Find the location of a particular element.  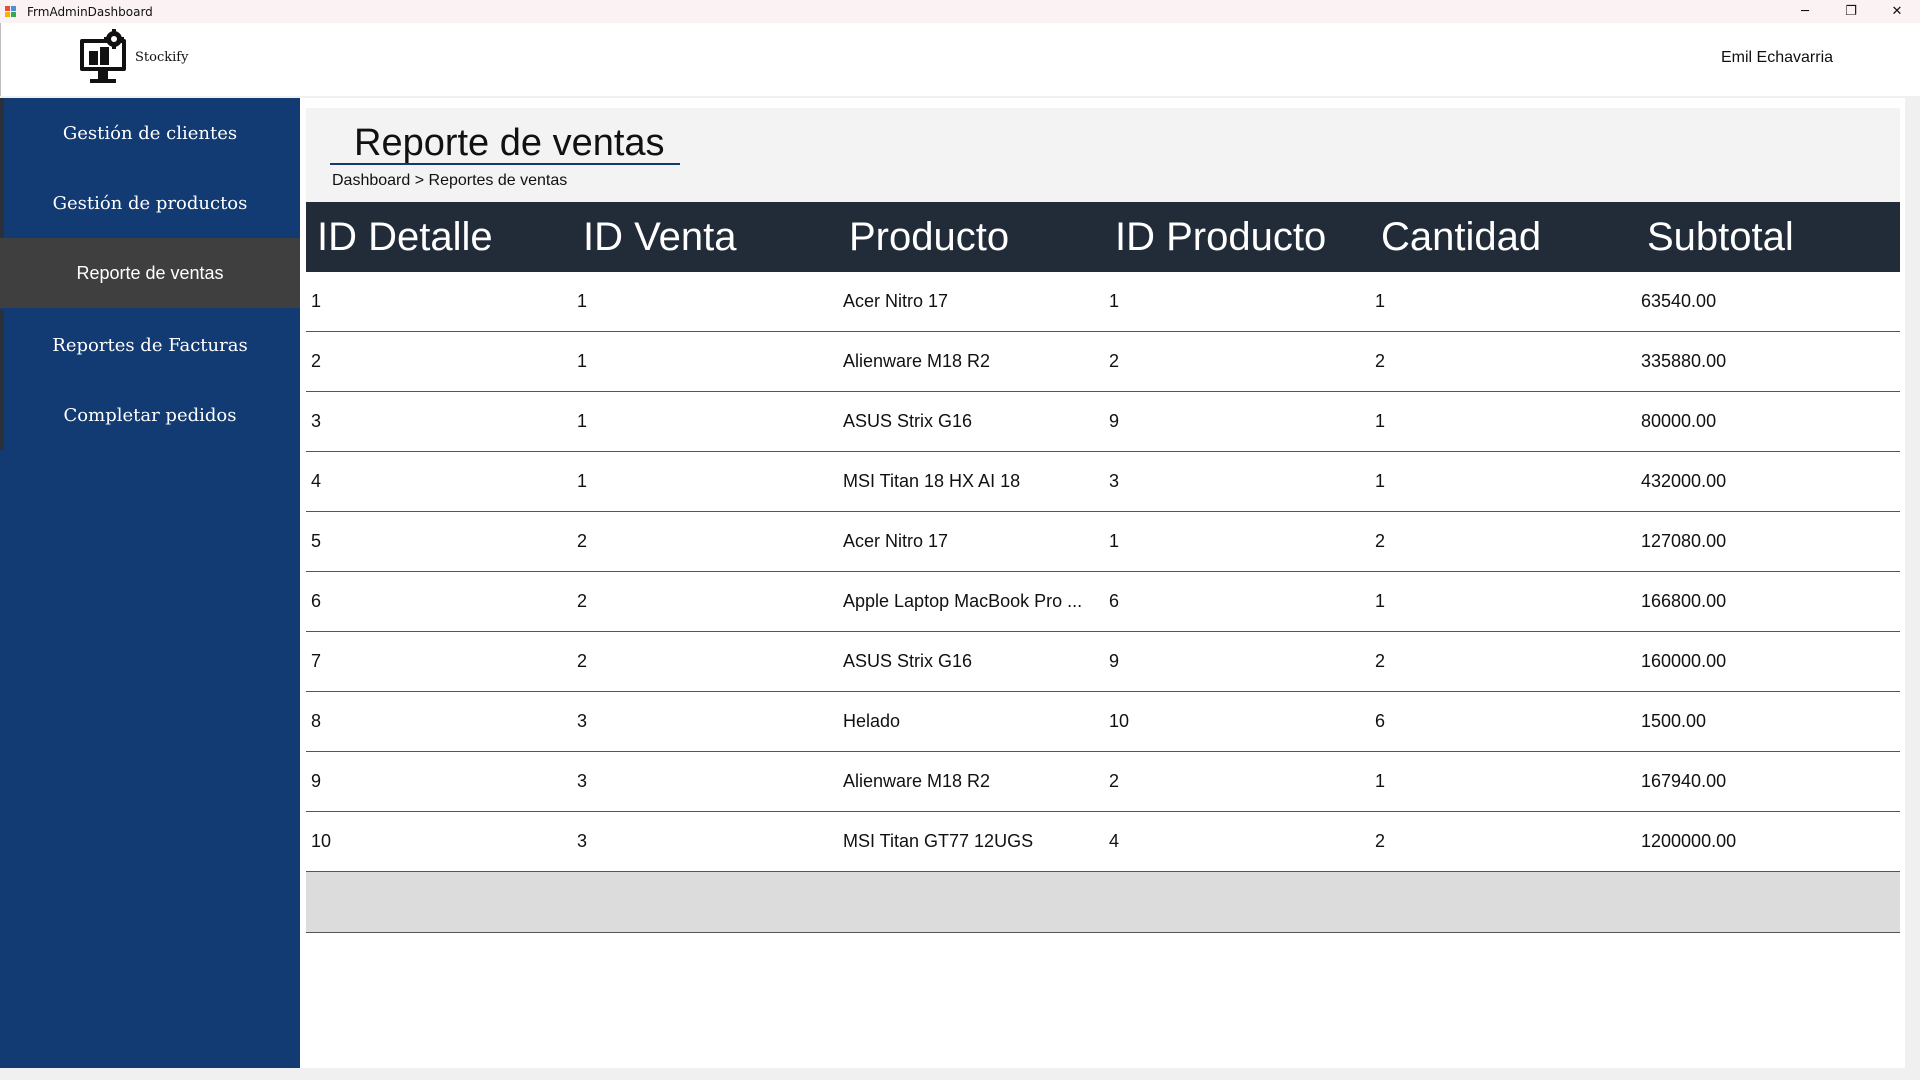

title-underline is located at coordinates (505, 164).